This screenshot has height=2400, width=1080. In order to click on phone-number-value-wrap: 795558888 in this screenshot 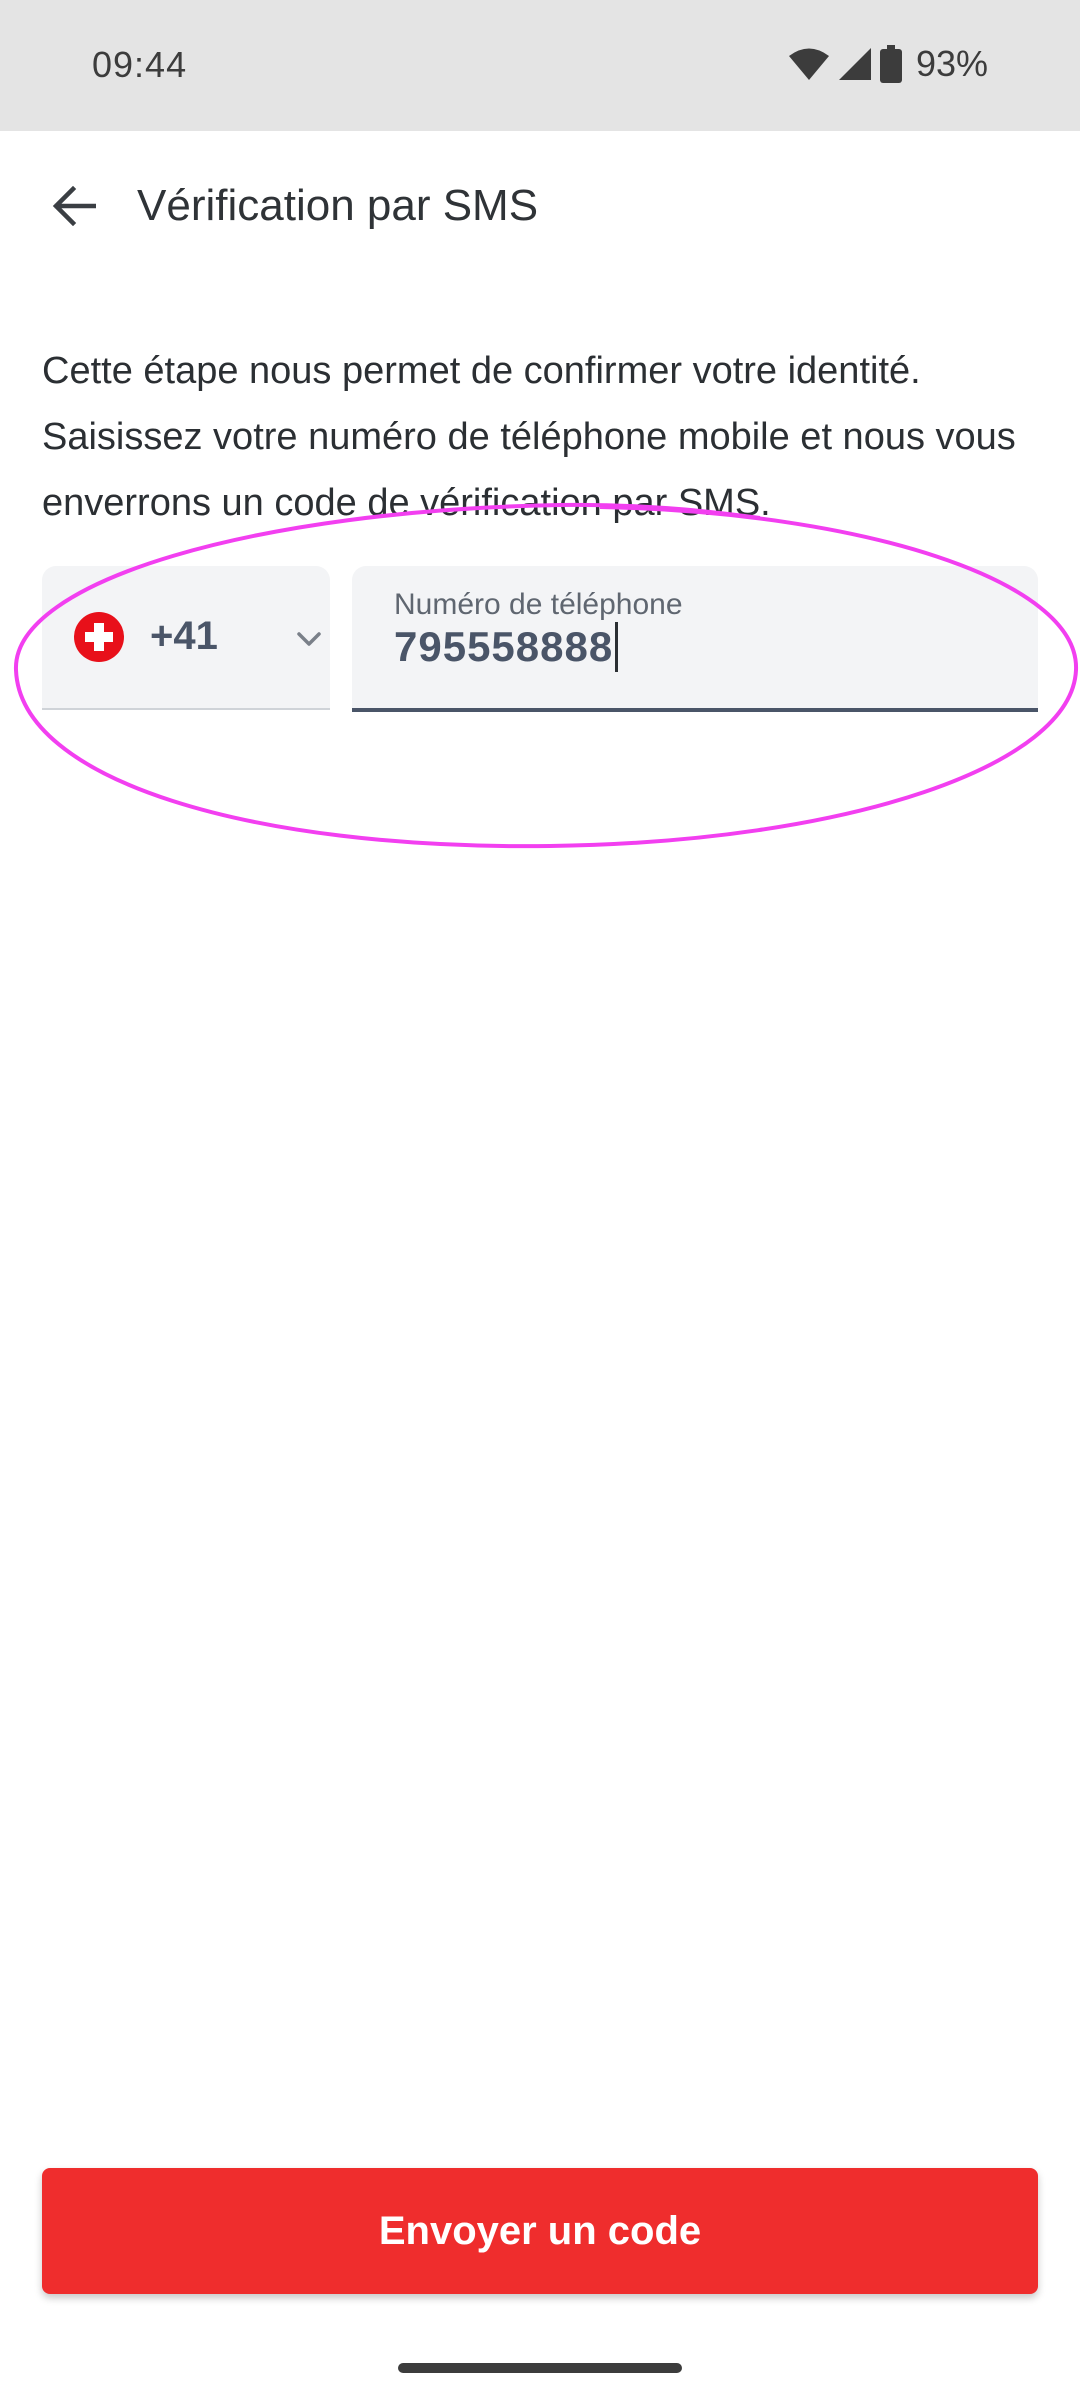, I will do `click(506, 647)`.